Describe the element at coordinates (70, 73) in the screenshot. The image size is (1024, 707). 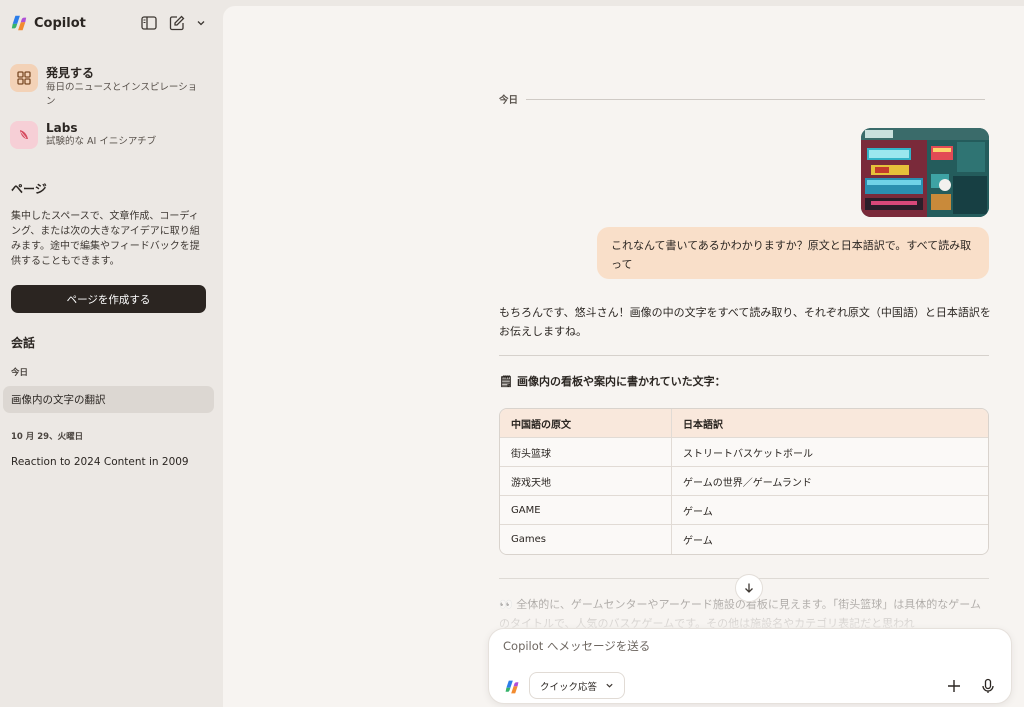
I see `nav-title: 発見する` at that location.